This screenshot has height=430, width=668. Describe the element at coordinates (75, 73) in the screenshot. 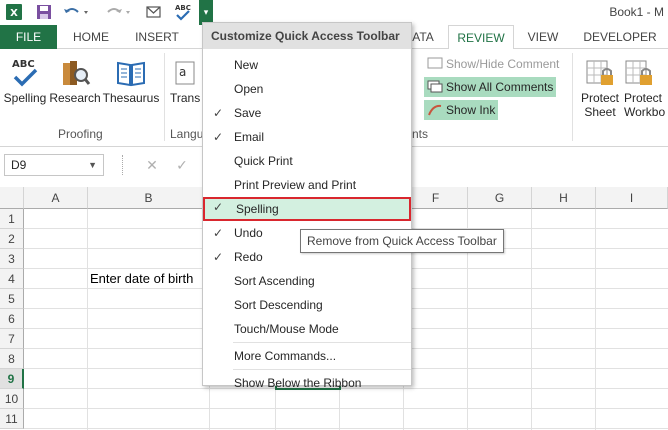

I see `research-icon` at that location.